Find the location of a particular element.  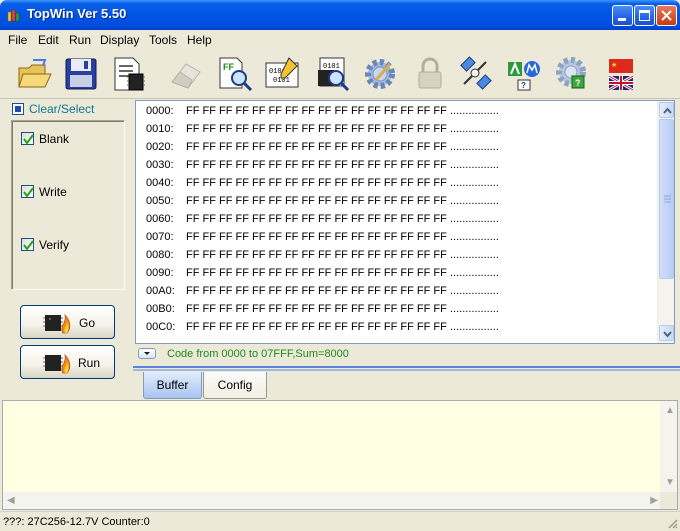

hex-row-address: 0060: is located at coordinates (160, 219).